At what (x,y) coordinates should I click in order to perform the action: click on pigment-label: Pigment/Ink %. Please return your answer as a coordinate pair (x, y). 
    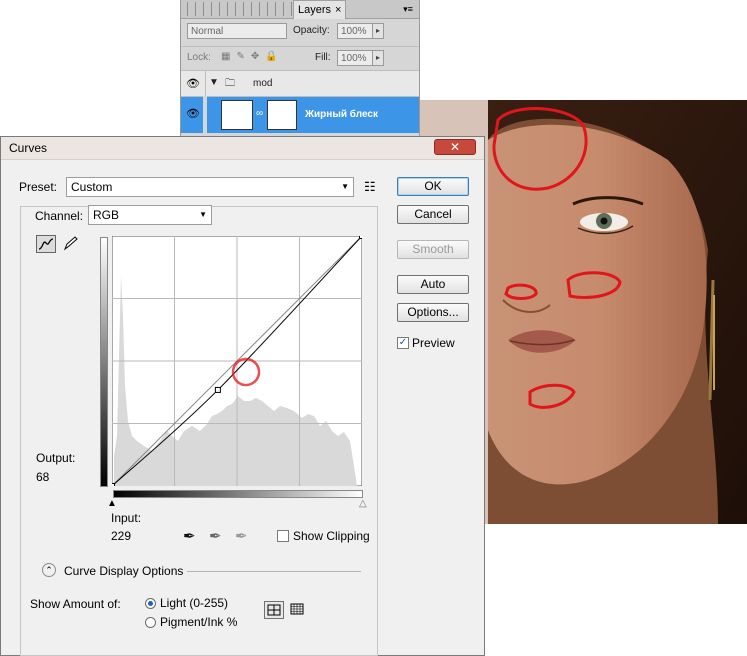
    Looking at the image, I should click on (199, 622).